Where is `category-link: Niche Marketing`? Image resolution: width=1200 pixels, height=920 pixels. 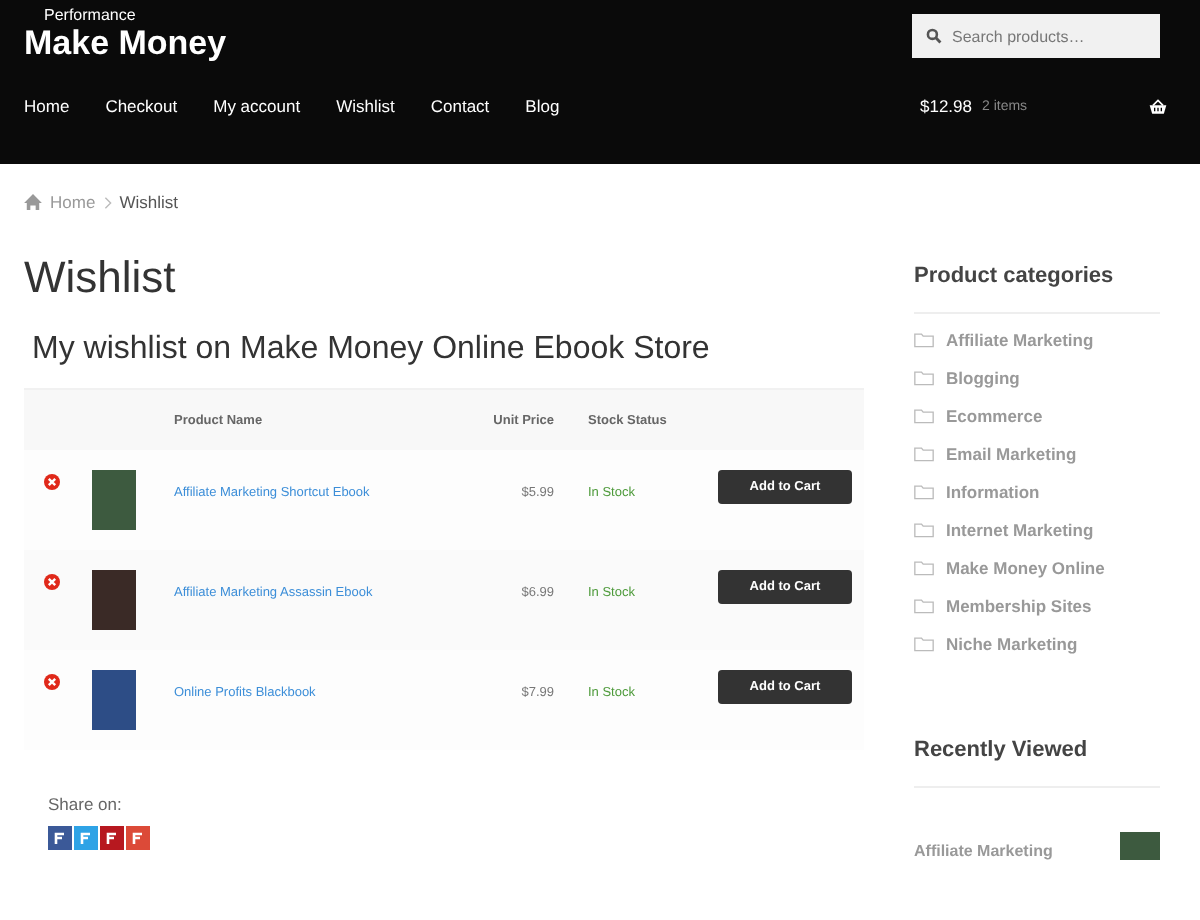 category-link: Niche Marketing is located at coordinates (1012, 644).